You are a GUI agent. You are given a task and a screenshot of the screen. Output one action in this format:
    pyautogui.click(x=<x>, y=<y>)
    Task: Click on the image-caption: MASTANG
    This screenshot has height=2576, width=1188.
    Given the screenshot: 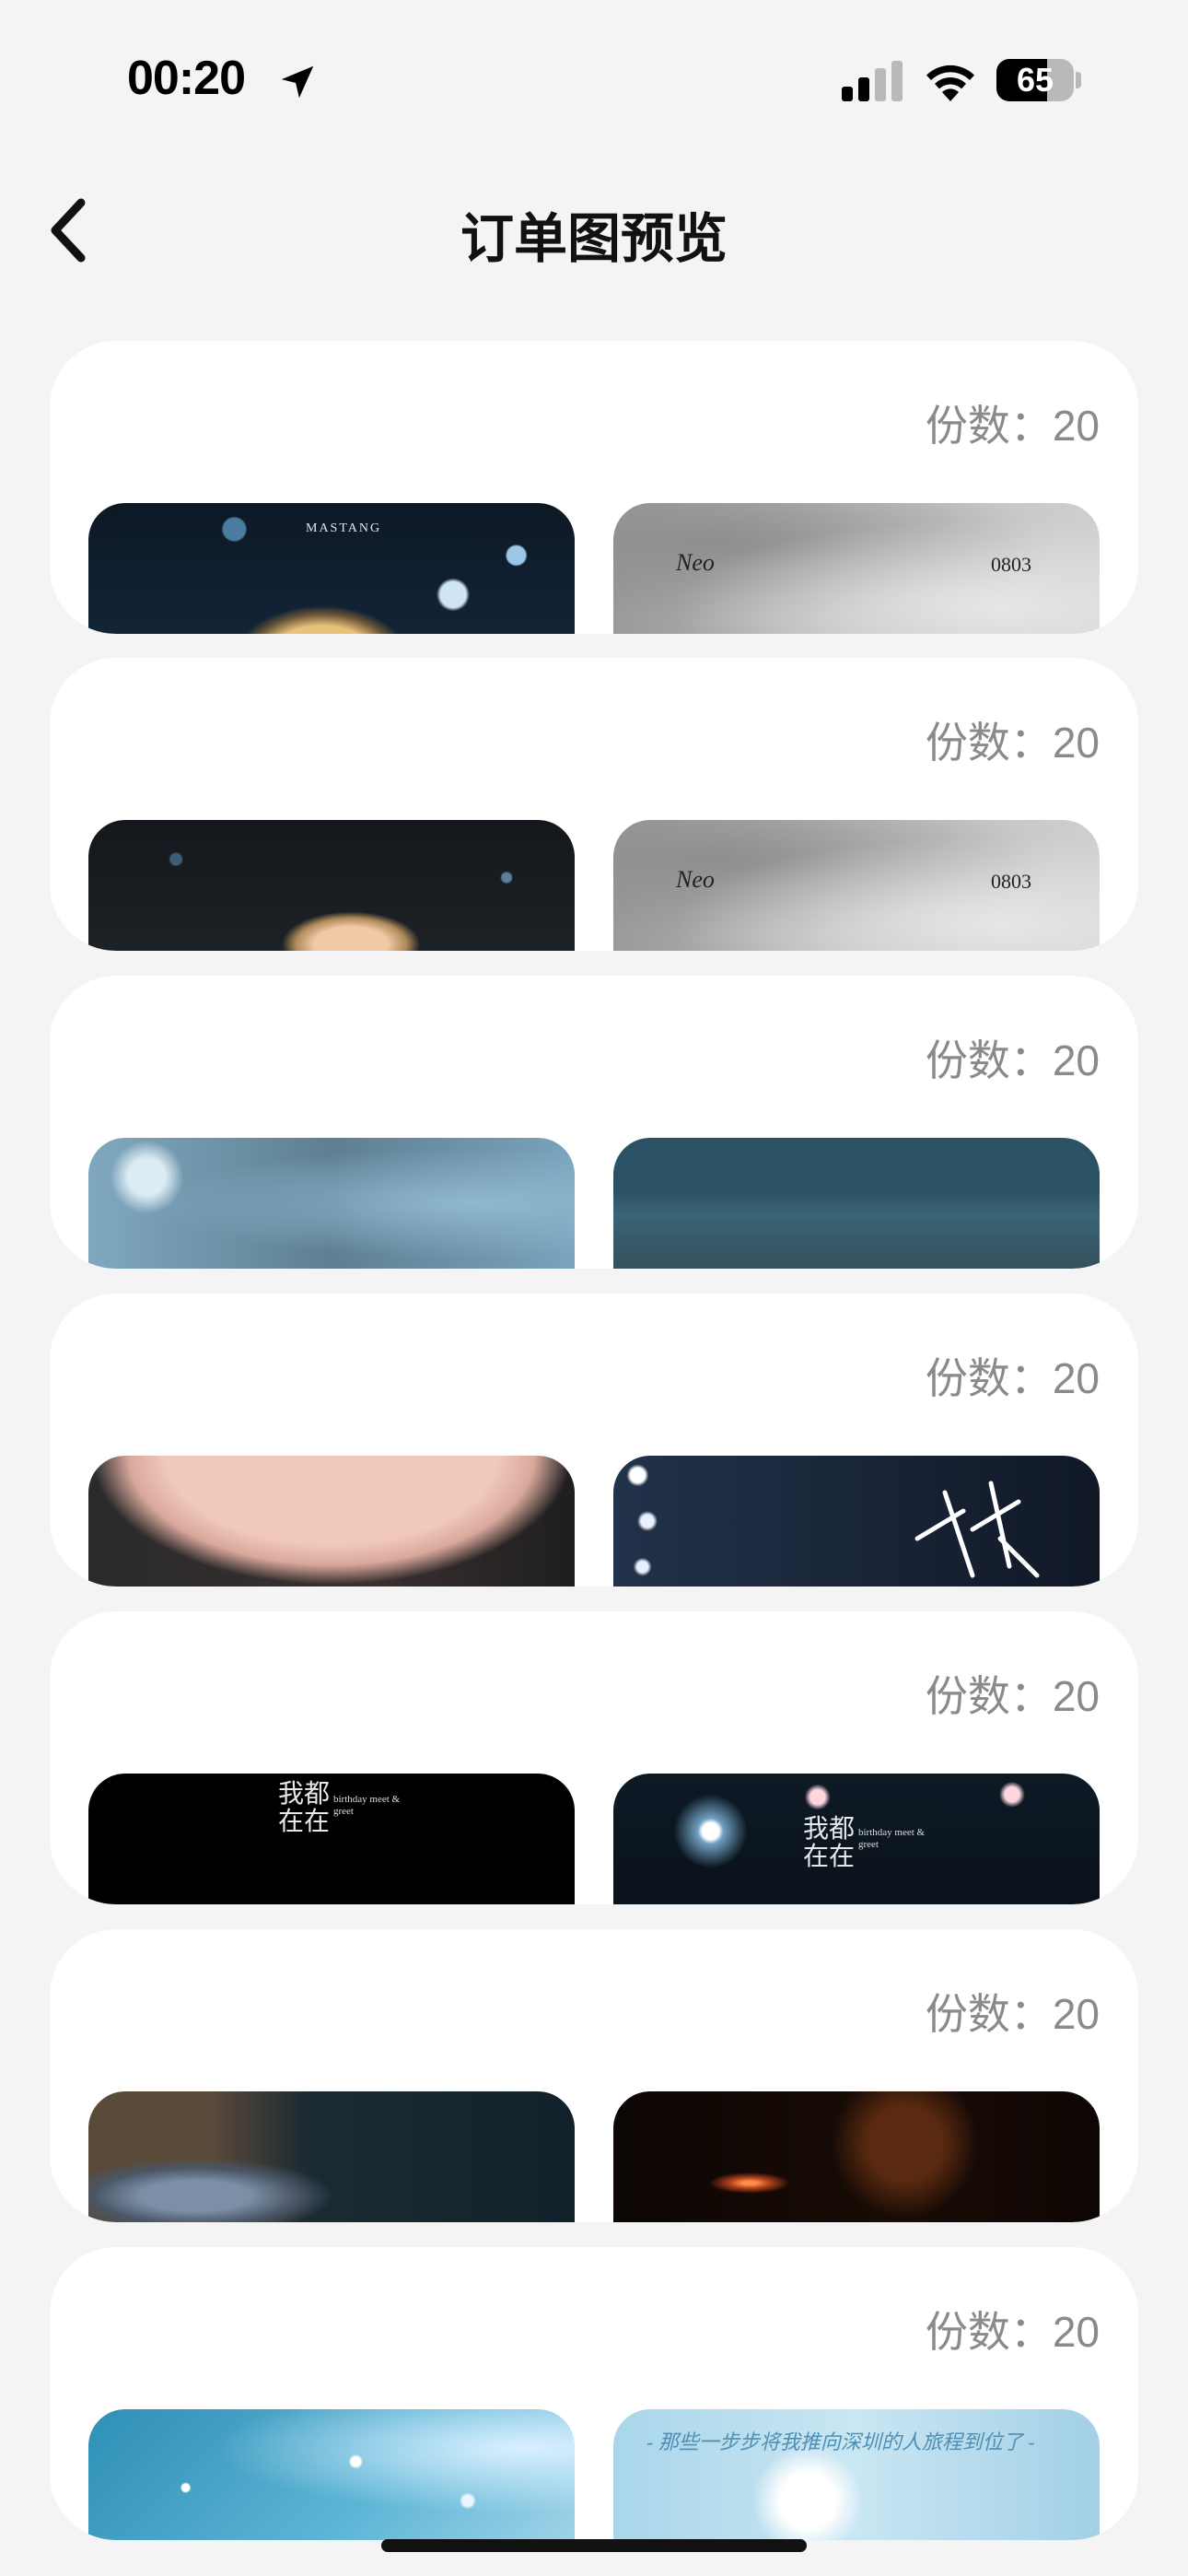 What is the action you would take?
    pyautogui.click(x=344, y=528)
    